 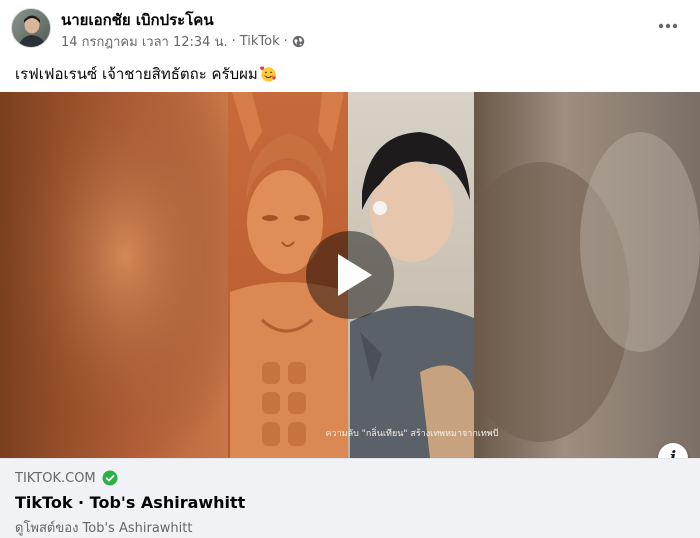 I want to click on avatar, so click(x=31, y=28).